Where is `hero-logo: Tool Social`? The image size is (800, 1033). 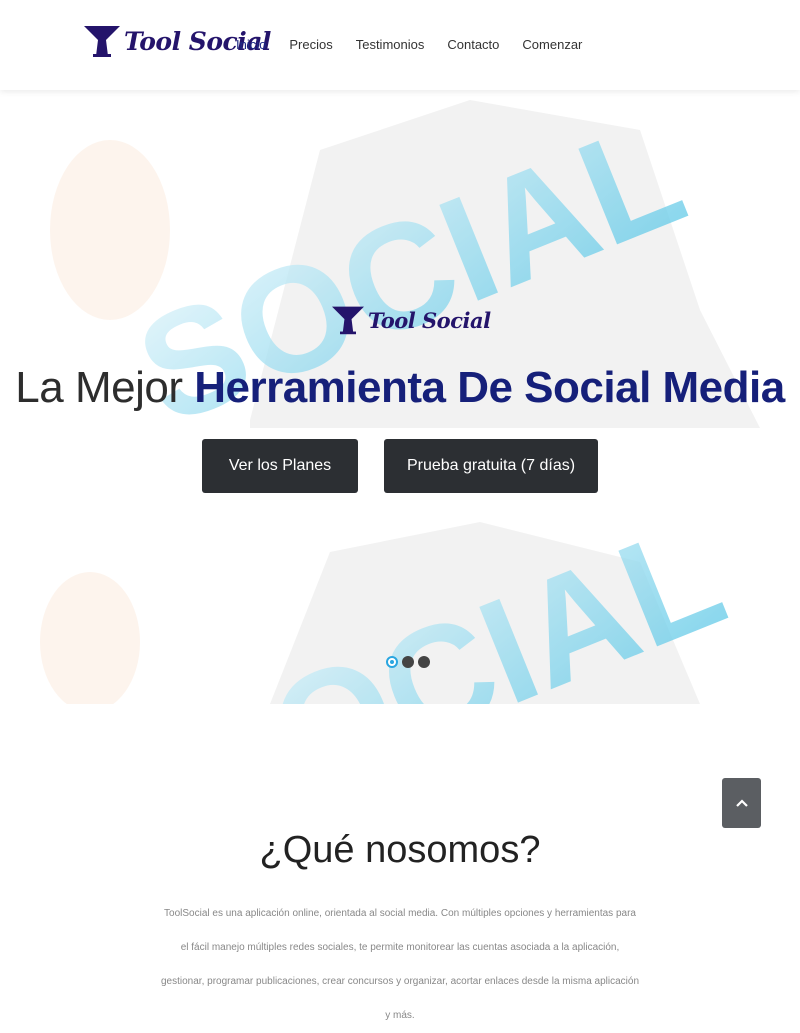
hero-logo: Tool Social is located at coordinates (411, 320).